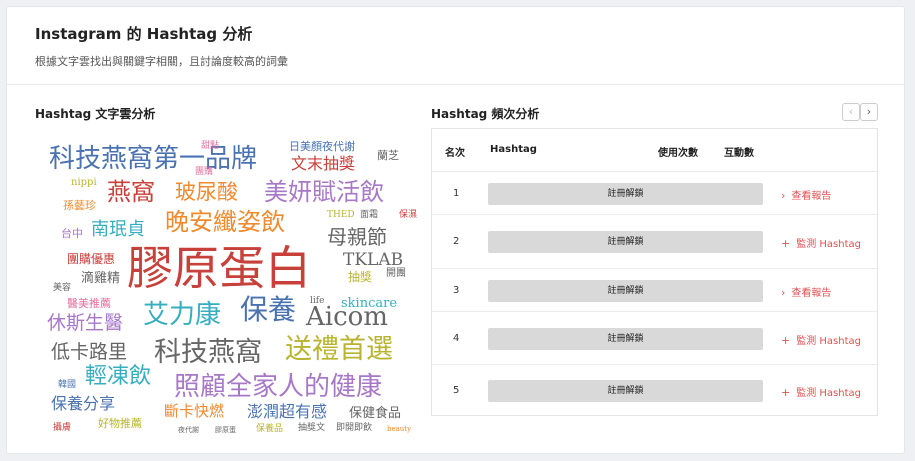 The image size is (915, 461). I want to click on cloud-word: 開團, so click(396, 273).